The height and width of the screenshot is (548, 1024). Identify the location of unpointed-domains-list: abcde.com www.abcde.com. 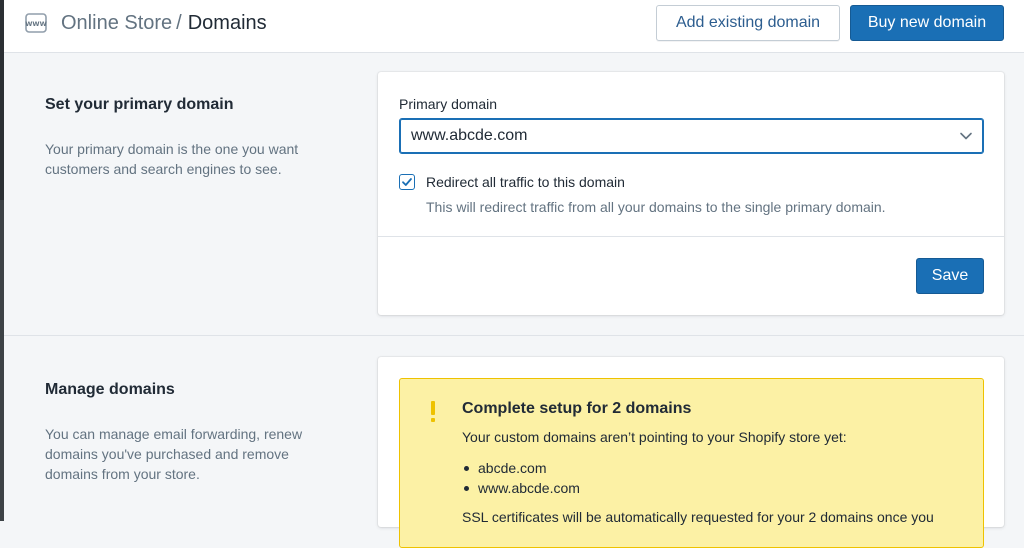
(521, 478).